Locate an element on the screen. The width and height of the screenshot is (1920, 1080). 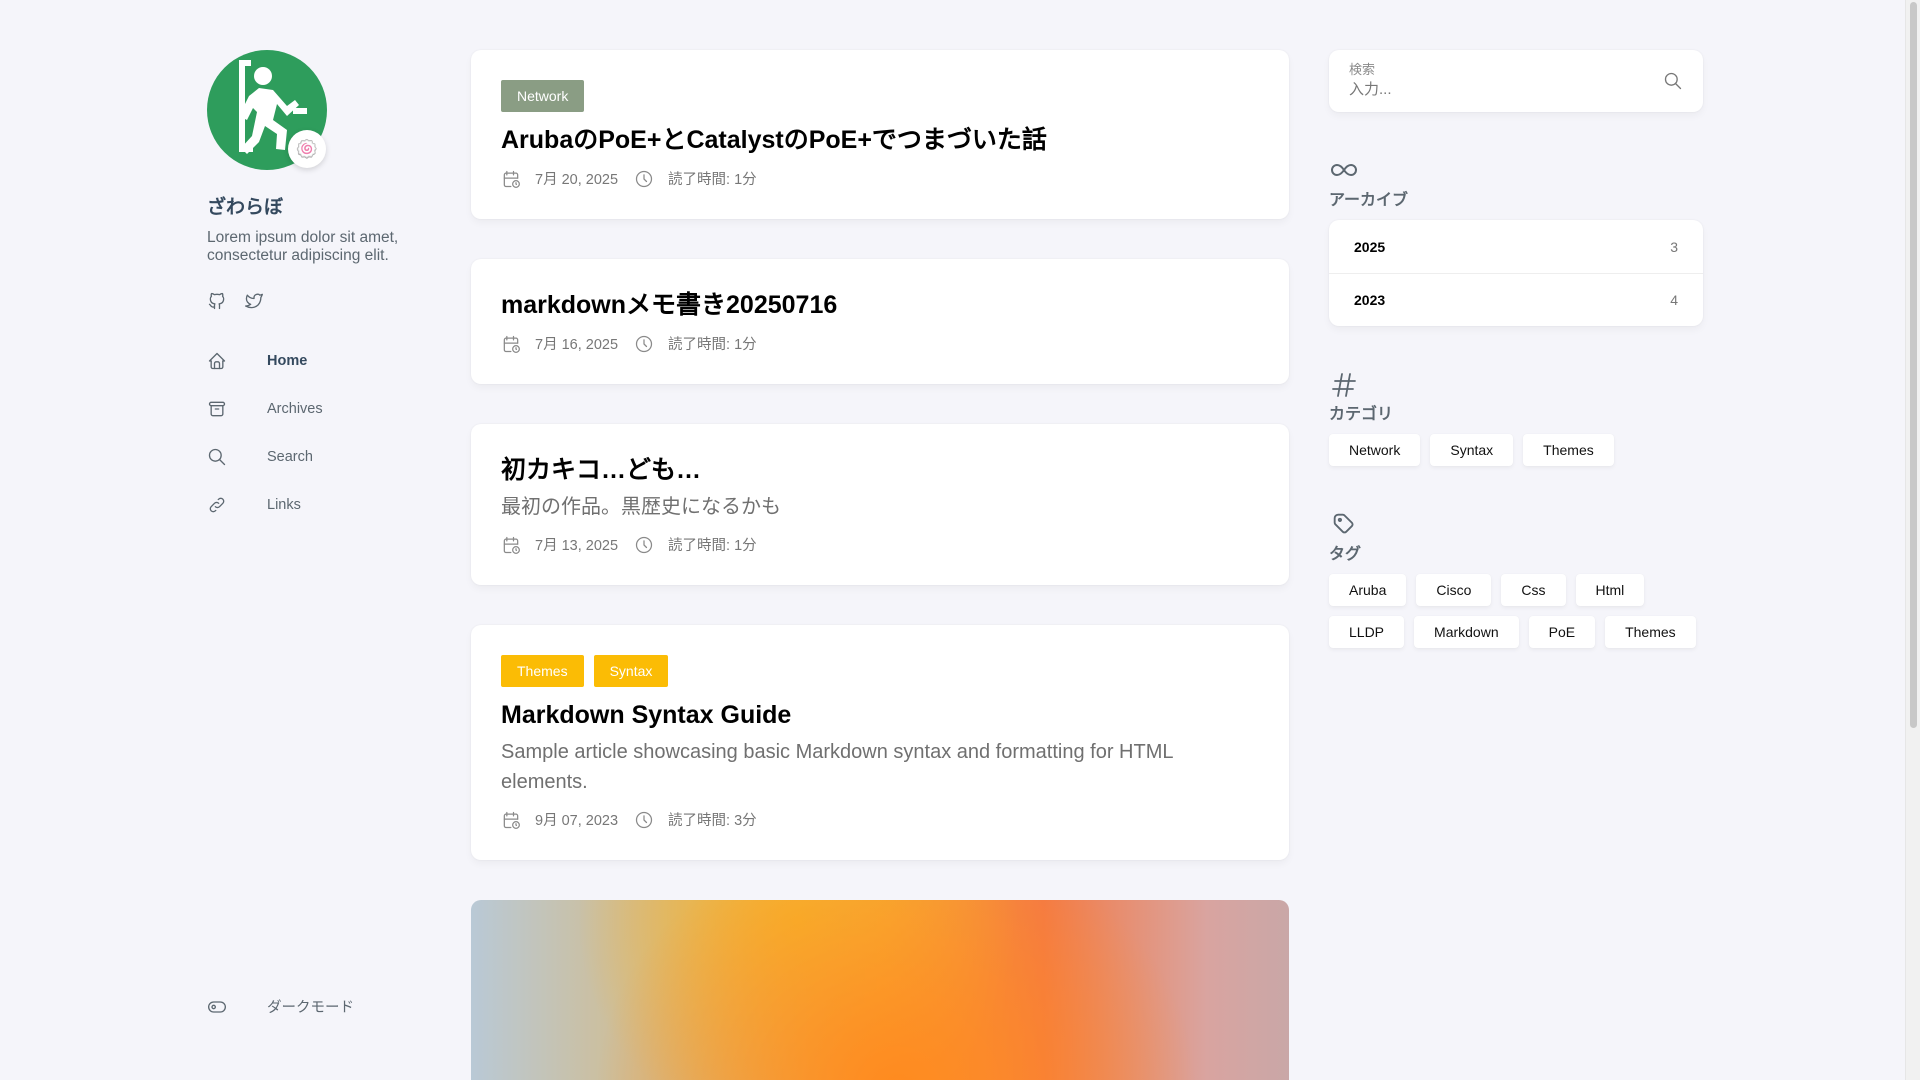
post-meta: 7月 16, 2025 読了時間: 1分 is located at coordinates (880, 343).